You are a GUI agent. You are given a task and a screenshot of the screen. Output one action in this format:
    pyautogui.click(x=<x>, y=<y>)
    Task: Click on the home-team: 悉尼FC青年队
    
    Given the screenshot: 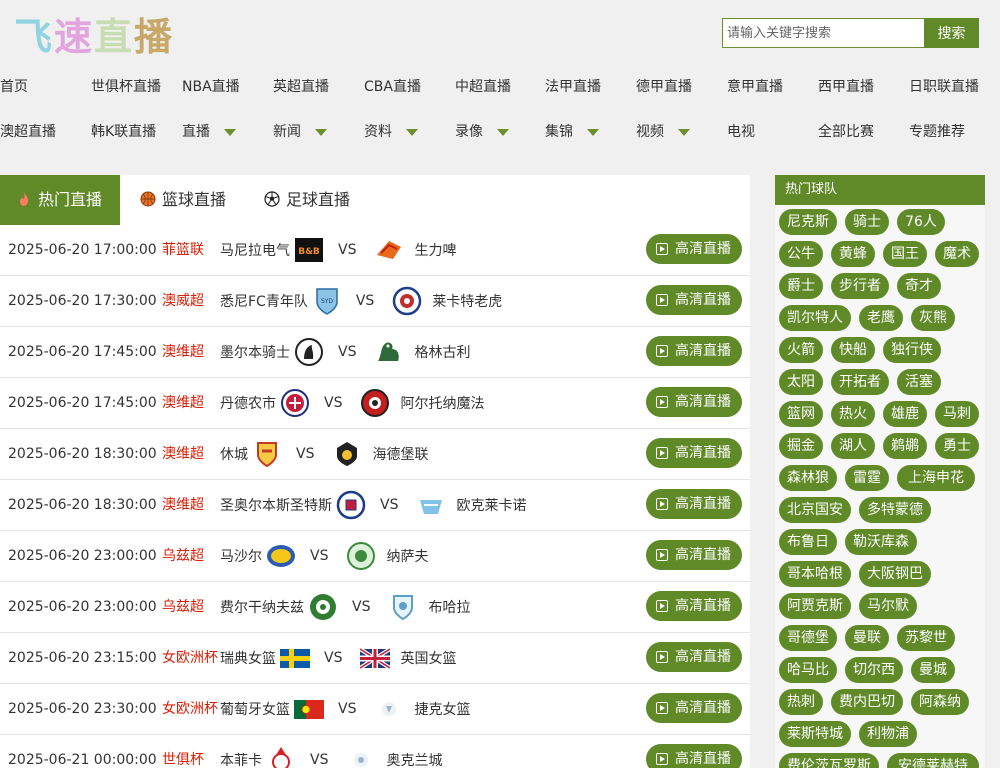 What is the action you would take?
    pyautogui.click(x=264, y=301)
    